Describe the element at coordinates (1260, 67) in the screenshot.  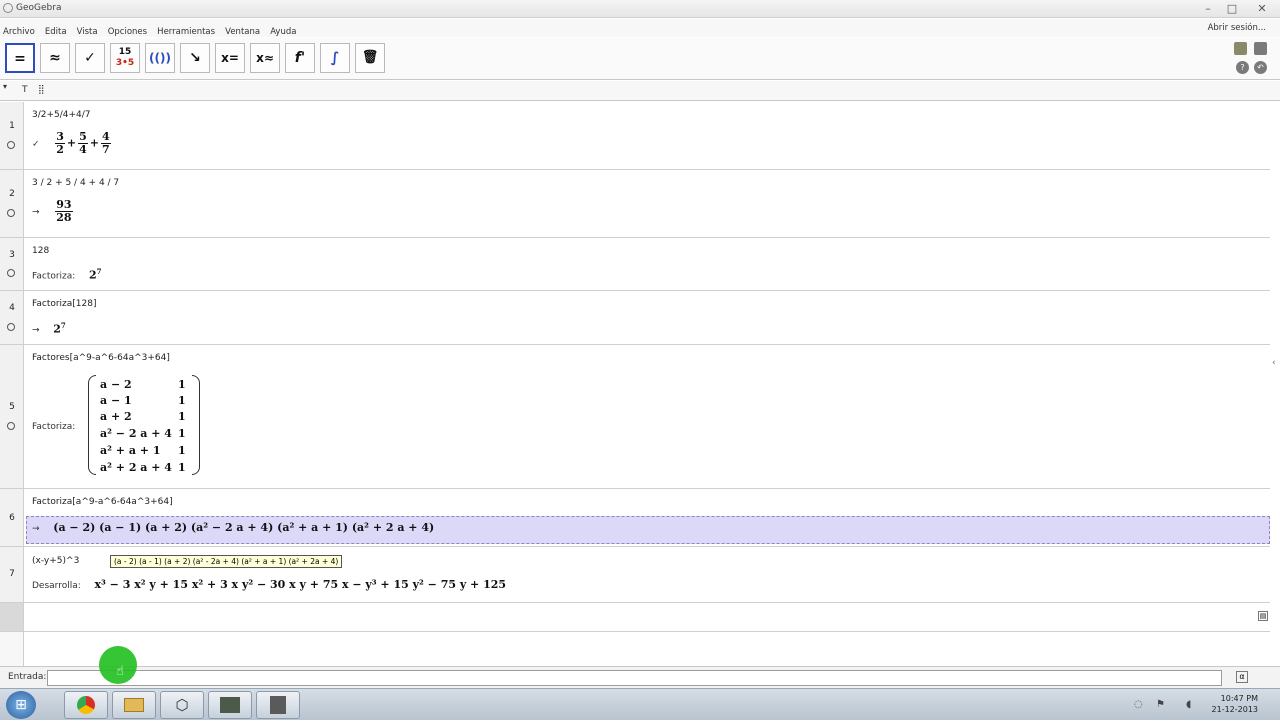
I see `undo-icon: ↶` at that location.